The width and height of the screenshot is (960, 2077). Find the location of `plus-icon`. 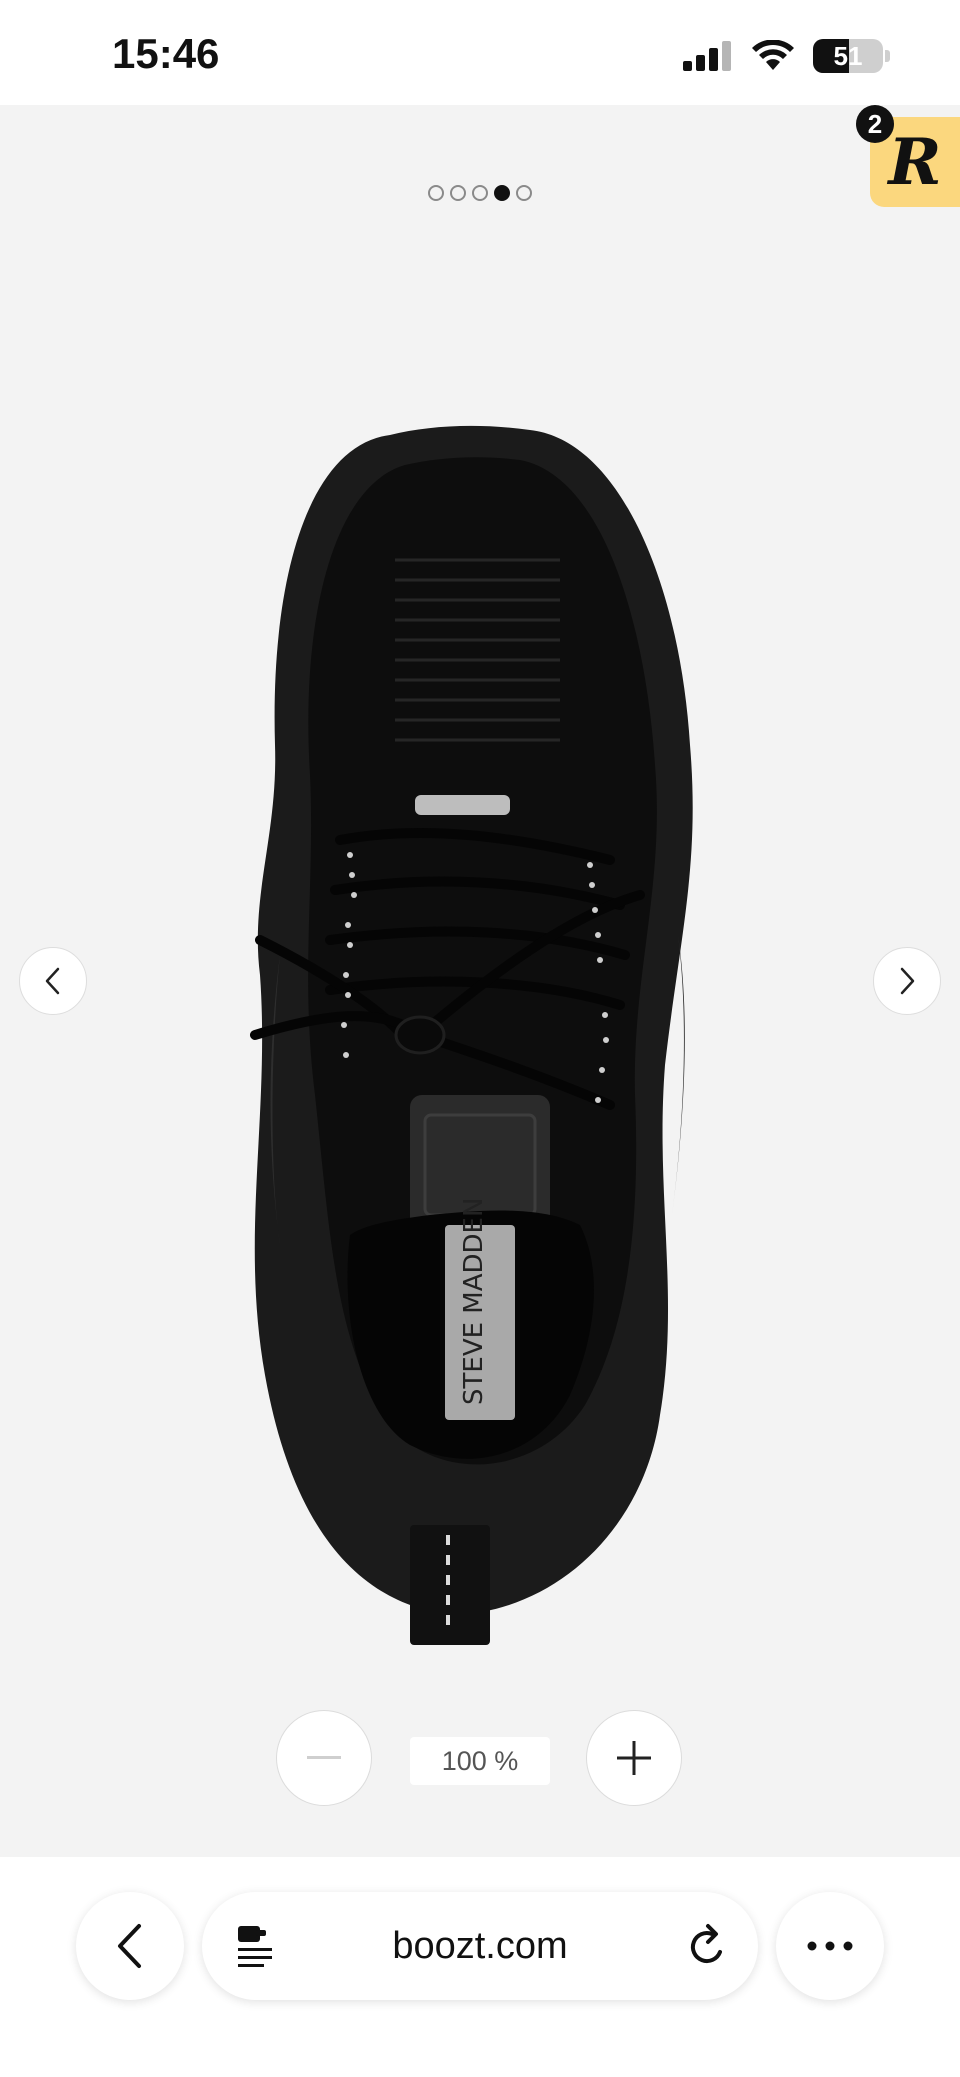

plus-icon is located at coordinates (634, 1758).